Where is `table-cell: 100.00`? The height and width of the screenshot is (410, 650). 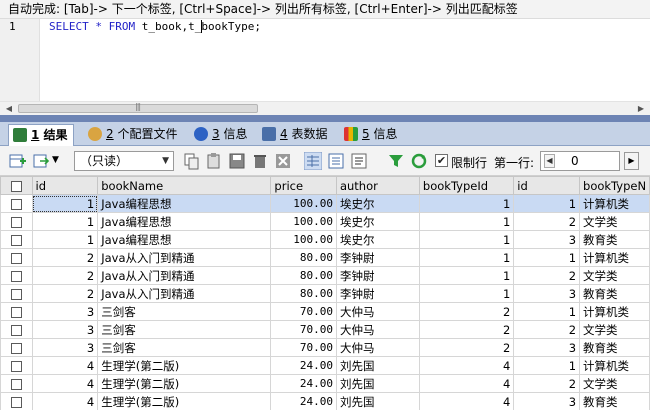 table-cell: 100.00 is located at coordinates (303, 221).